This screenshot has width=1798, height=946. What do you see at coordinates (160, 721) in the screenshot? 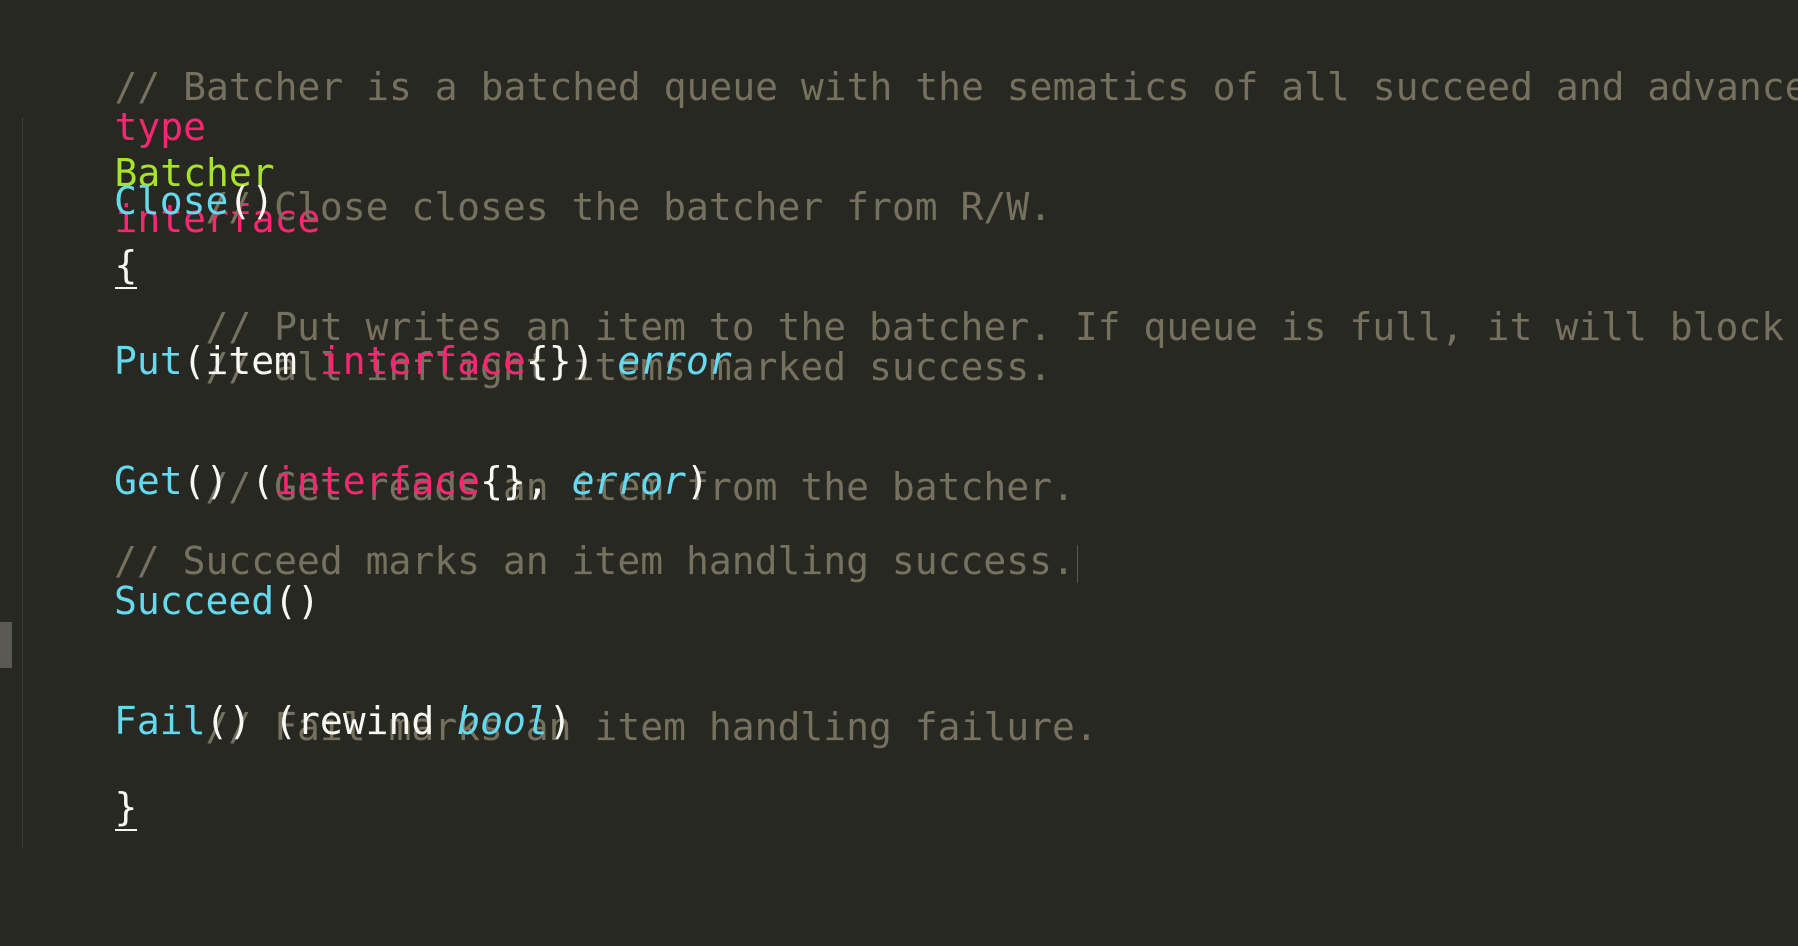
I see `method-name: Fail` at bounding box center [160, 721].